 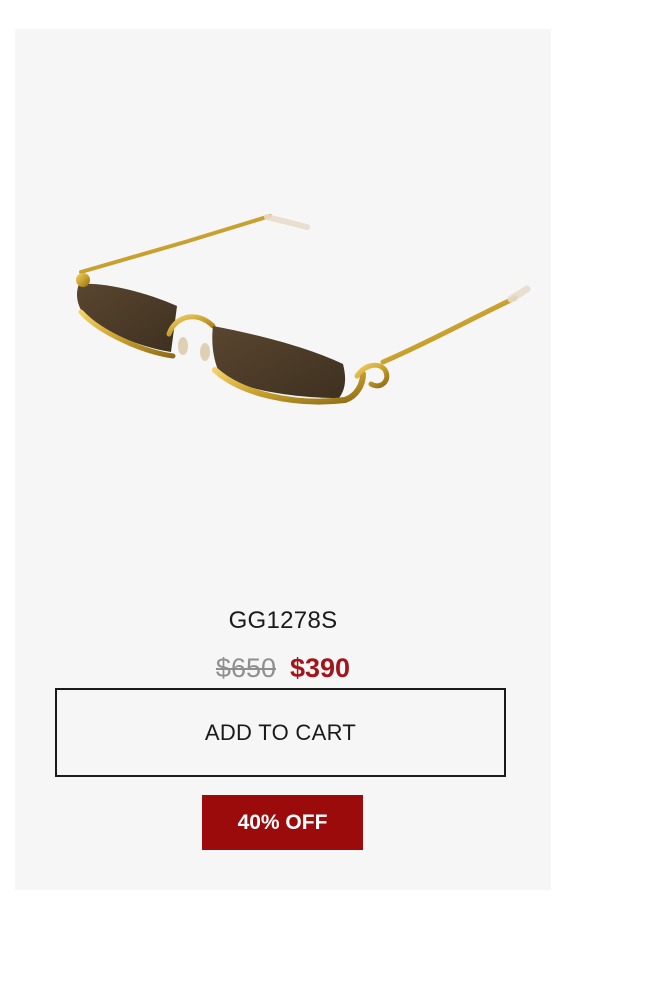 I want to click on discount-badge: 40% OFF, so click(x=282, y=822).